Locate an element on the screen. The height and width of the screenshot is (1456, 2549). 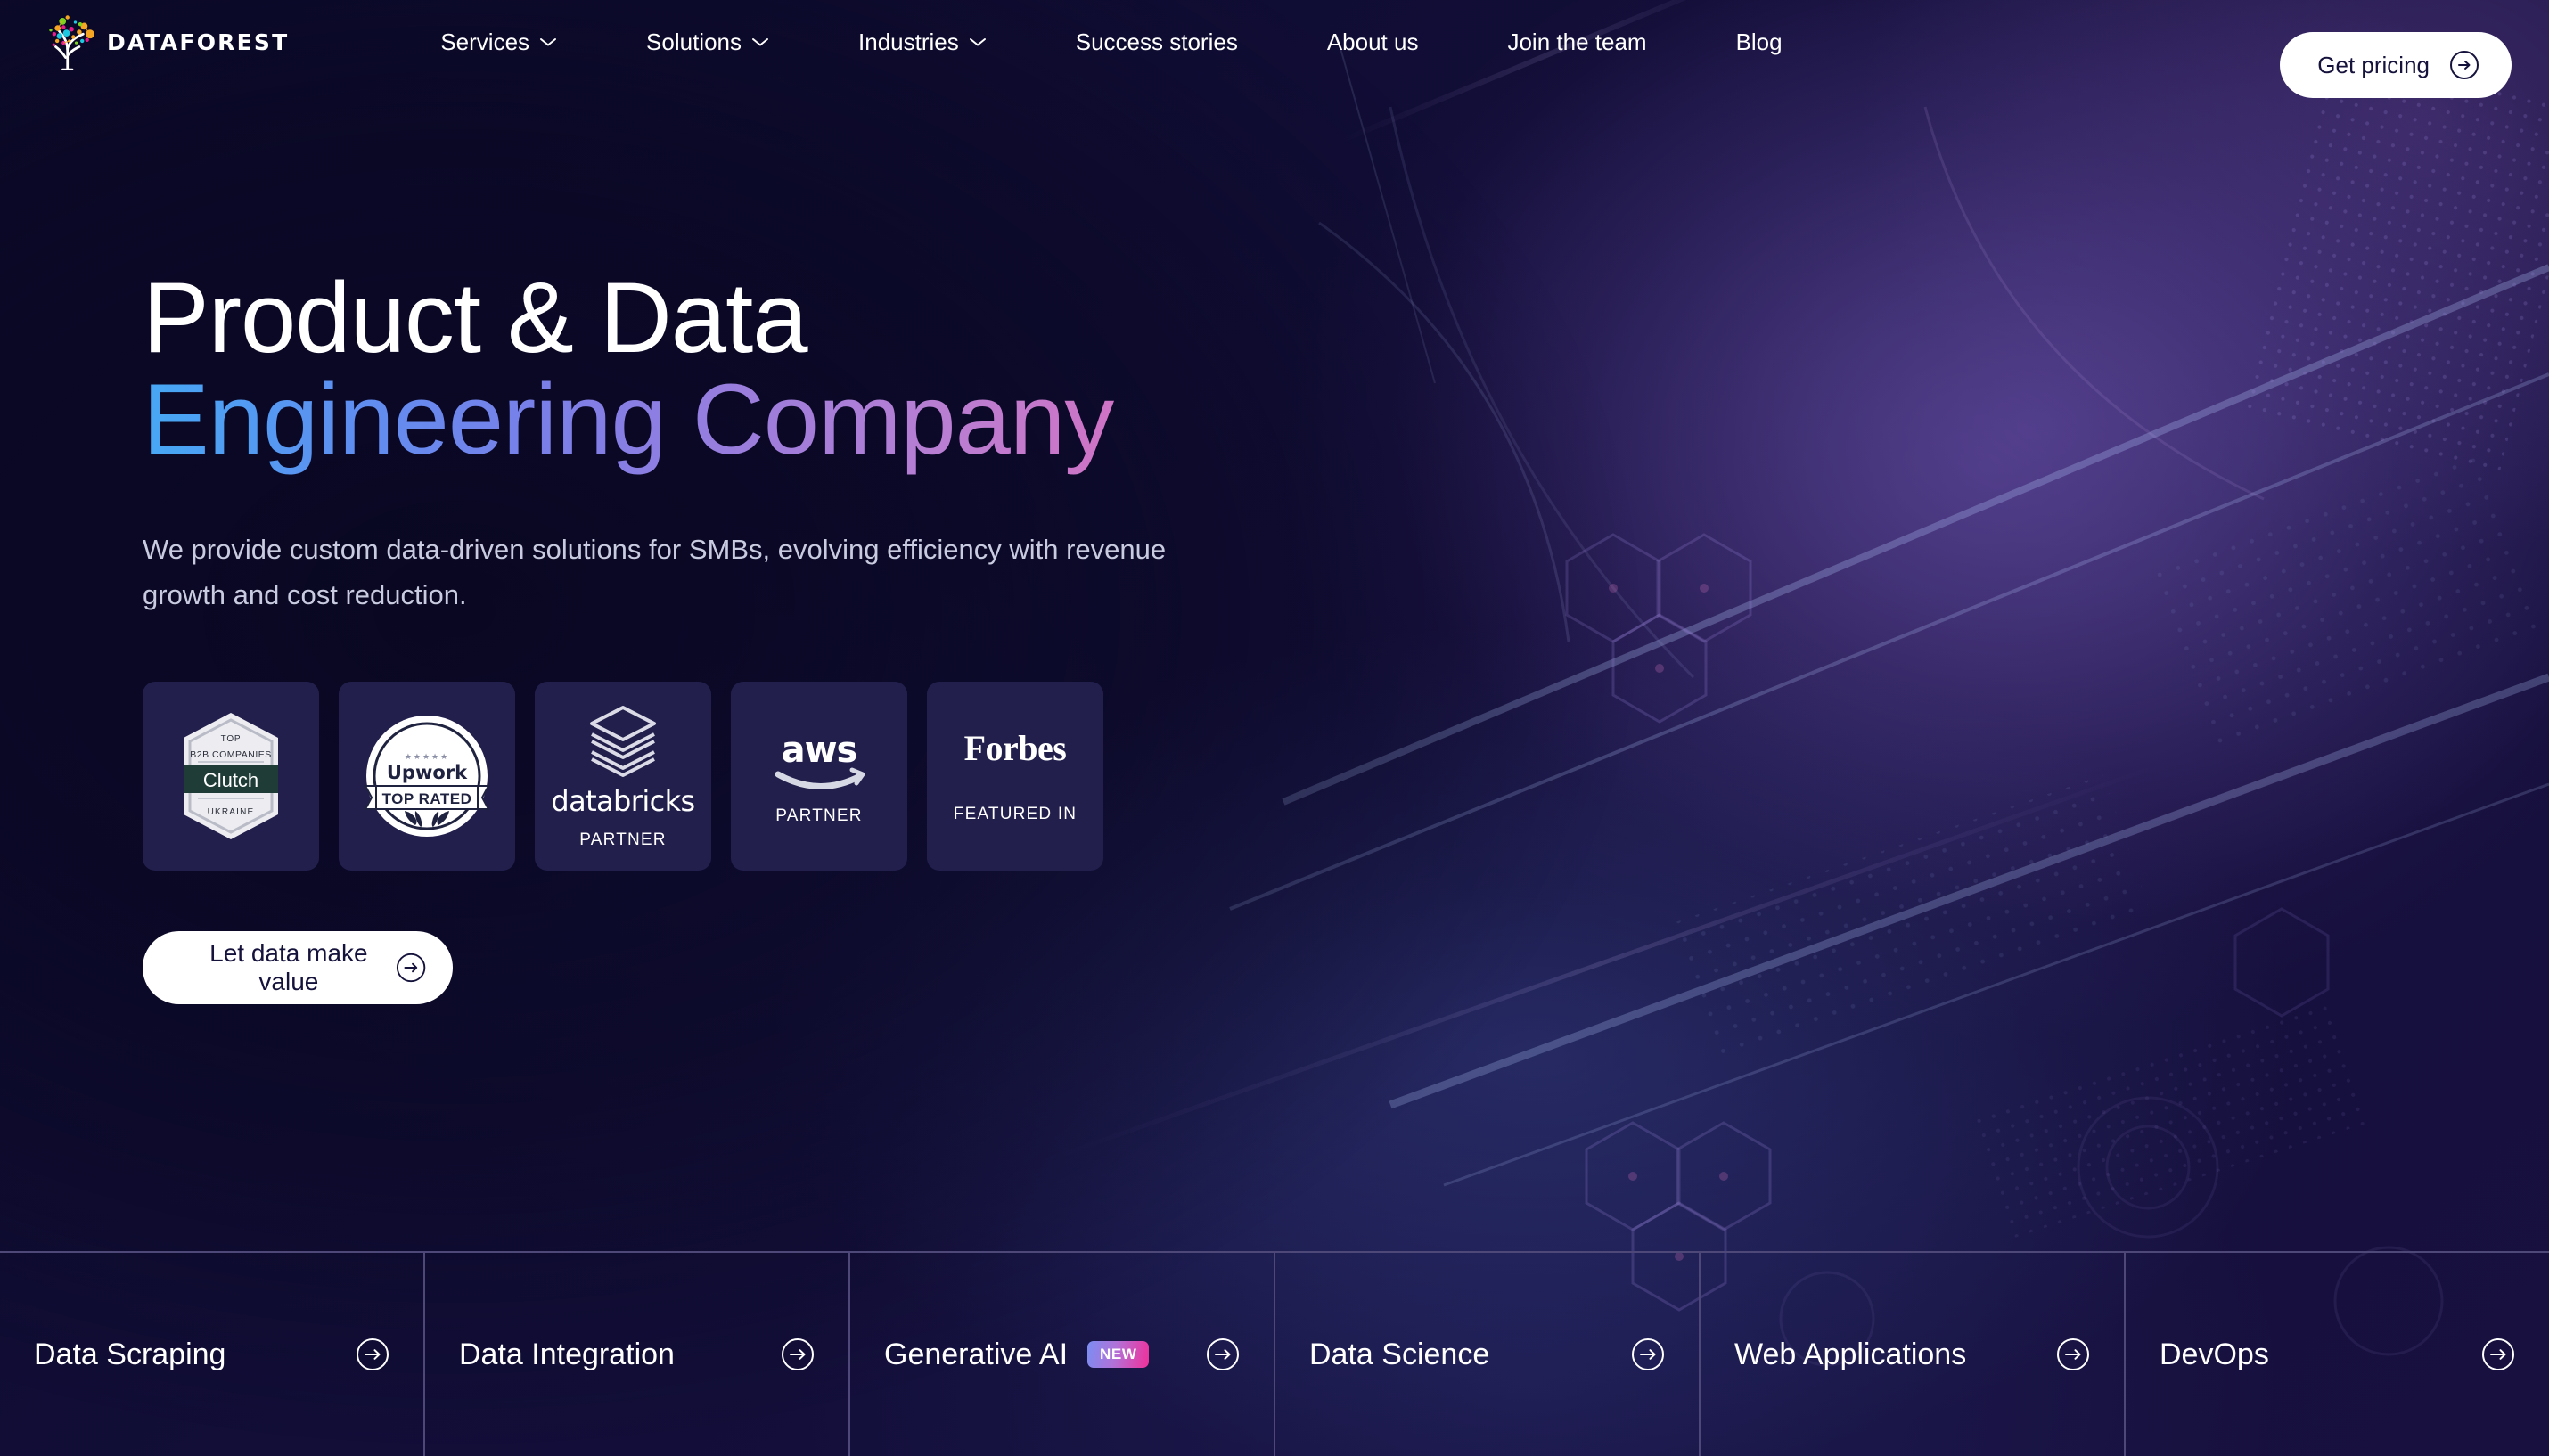
upwork-top-rated-badge-icon: ★★★★★ Upwork TOP RATED is located at coordinates (427, 776).